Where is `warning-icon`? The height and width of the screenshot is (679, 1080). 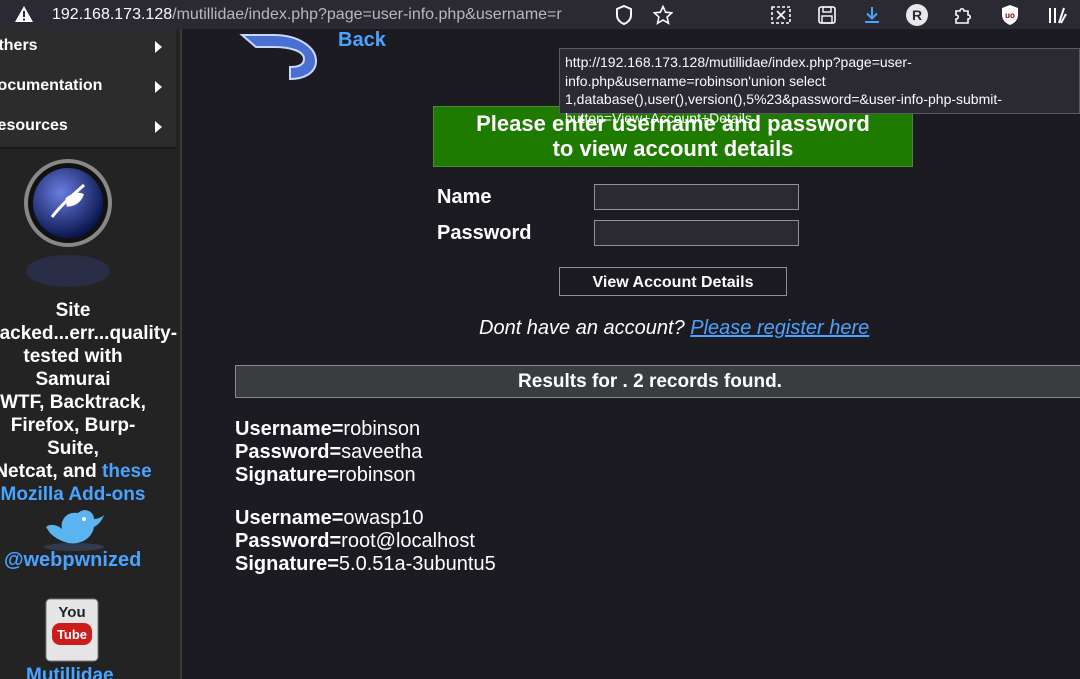
warning-icon is located at coordinates (24, 14).